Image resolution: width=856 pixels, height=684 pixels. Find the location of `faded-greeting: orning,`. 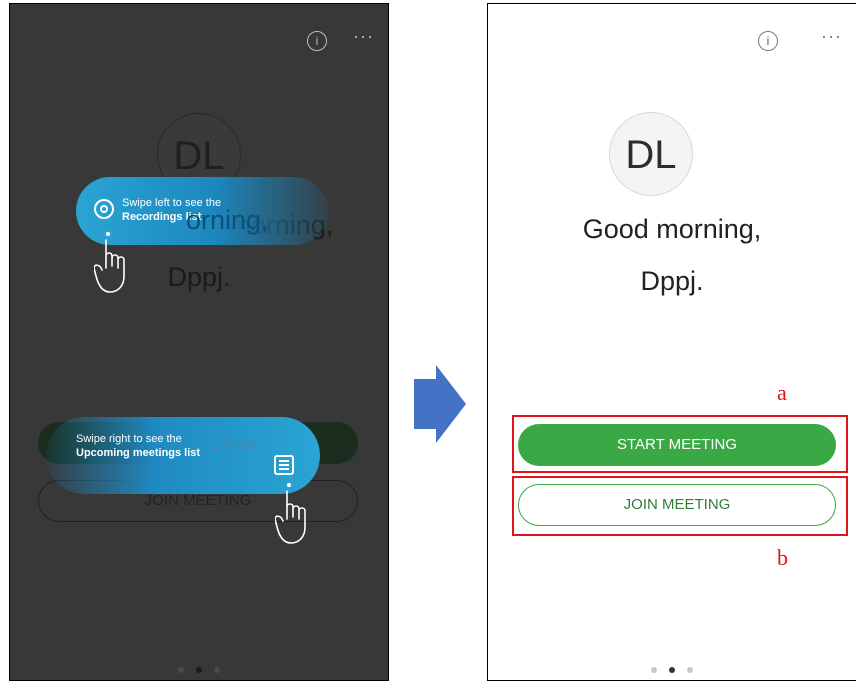

faded-greeting: orning, is located at coordinates (227, 220).